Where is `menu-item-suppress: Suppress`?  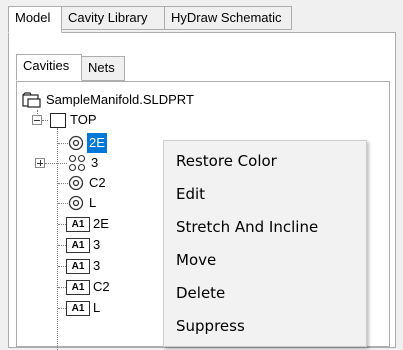
menu-item-suppress: Suppress is located at coordinates (265, 326).